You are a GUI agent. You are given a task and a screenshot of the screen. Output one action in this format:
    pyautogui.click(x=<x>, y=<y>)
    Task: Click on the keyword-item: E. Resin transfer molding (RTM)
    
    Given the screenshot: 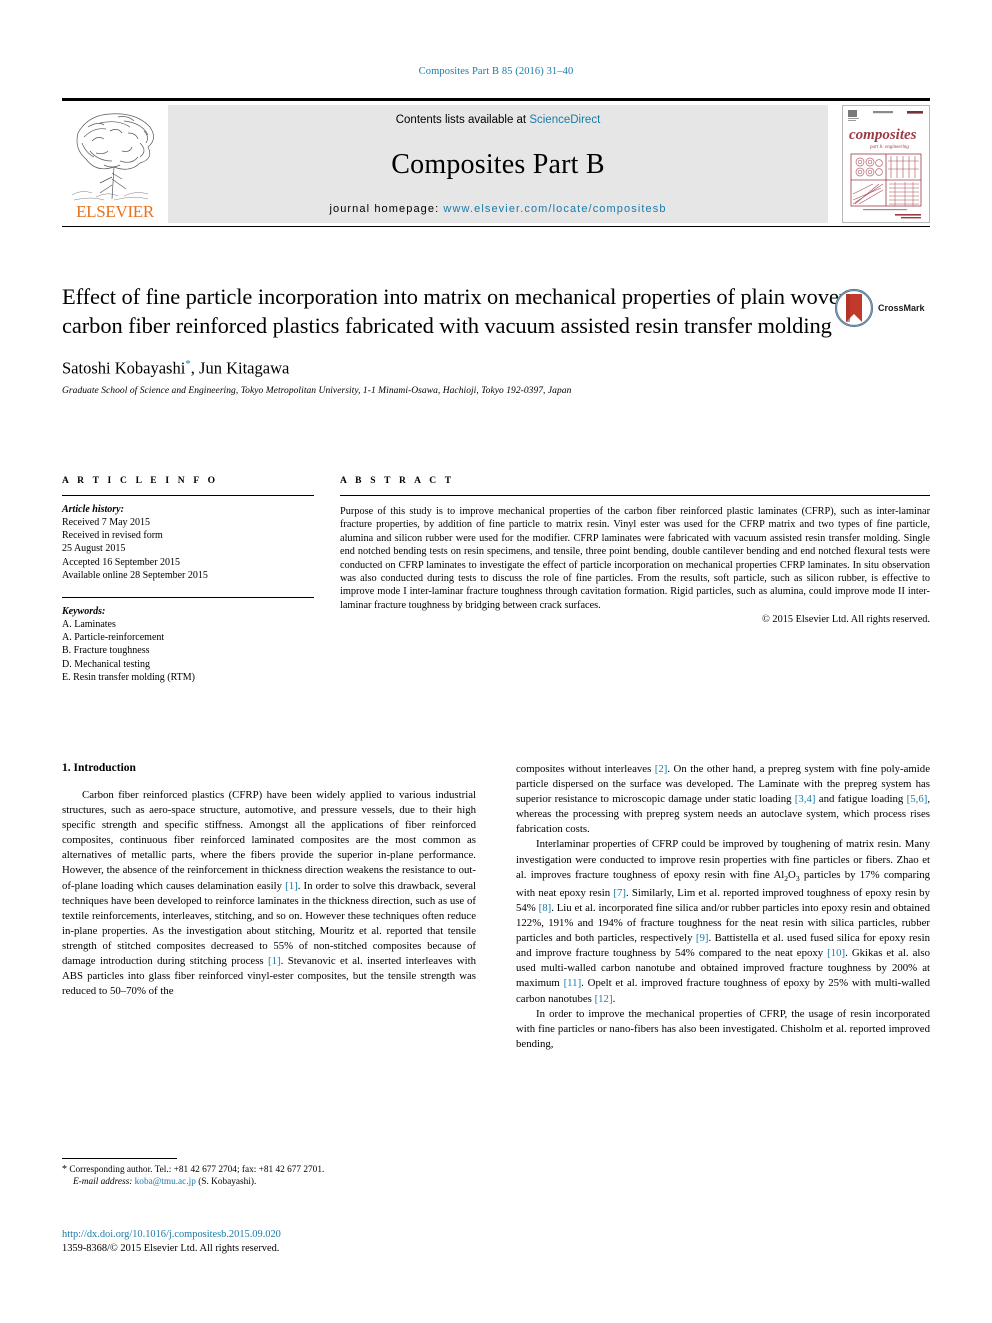 What is the action you would take?
    pyautogui.click(x=128, y=677)
    